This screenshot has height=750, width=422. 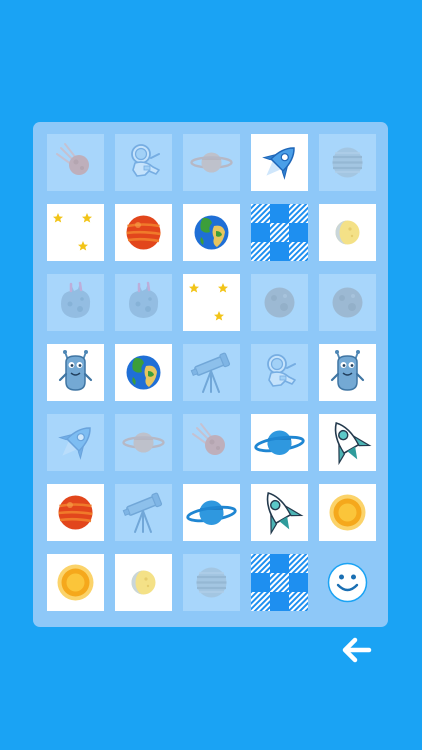 I want to click on arrow-left-icon, so click(x=357, y=650).